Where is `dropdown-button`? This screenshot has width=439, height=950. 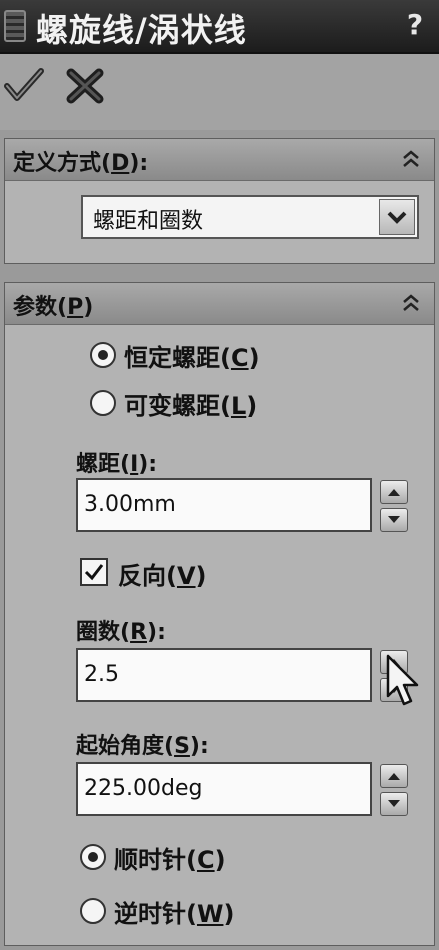 dropdown-button is located at coordinates (397, 217).